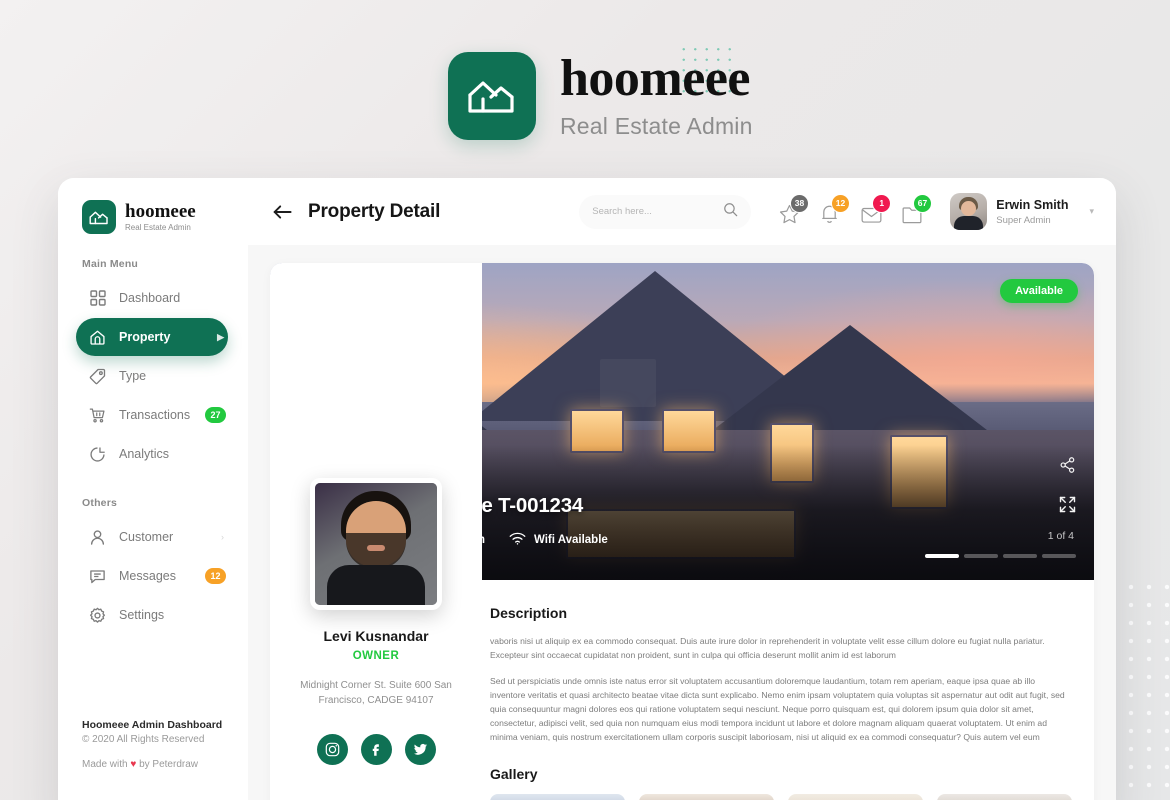 This screenshot has height=800, width=1170. I want to click on sidebar-footer-copyright: © 2020 All Rights Reserved, so click(143, 739).